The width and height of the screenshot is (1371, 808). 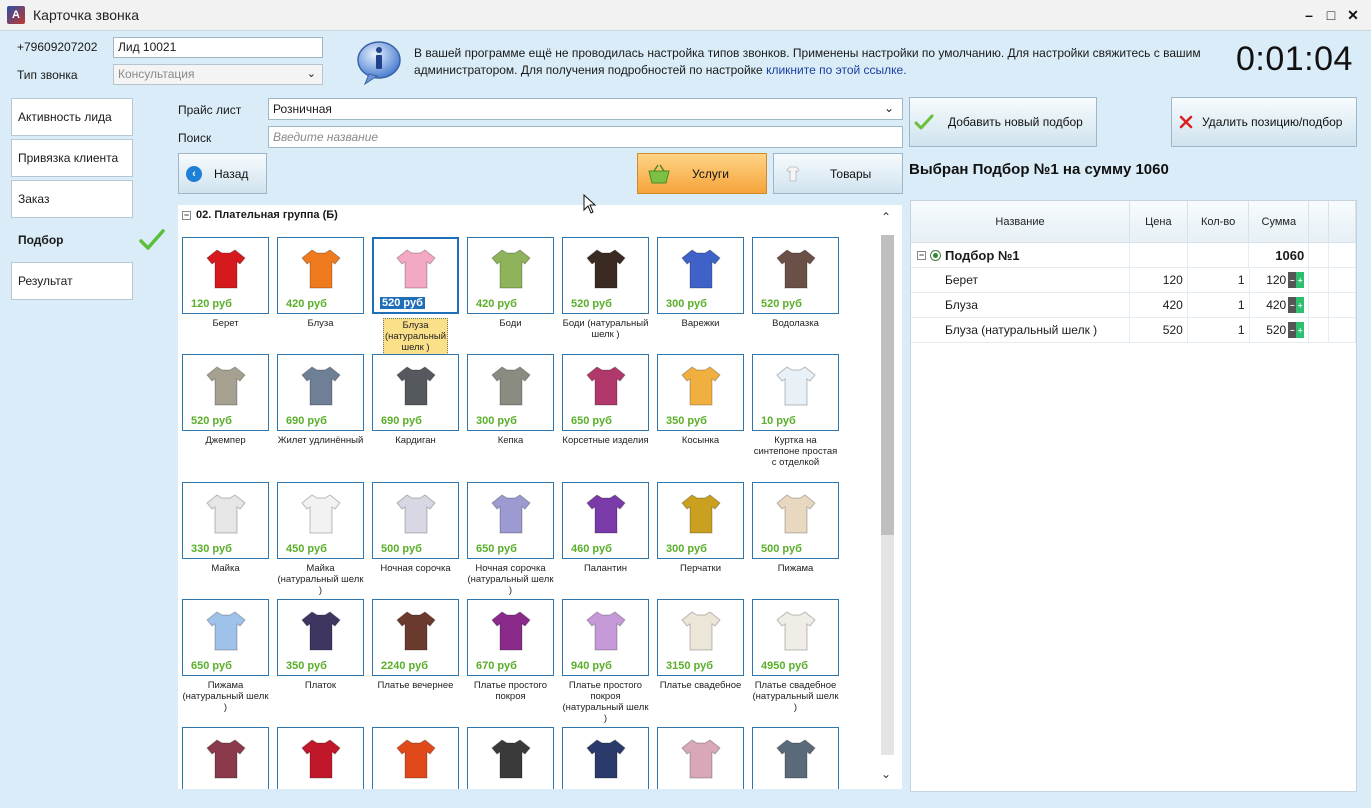 What do you see at coordinates (605, 637) in the screenshot?
I see `catalog-item-thumbnail: 940 руб` at bounding box center [605, 637].